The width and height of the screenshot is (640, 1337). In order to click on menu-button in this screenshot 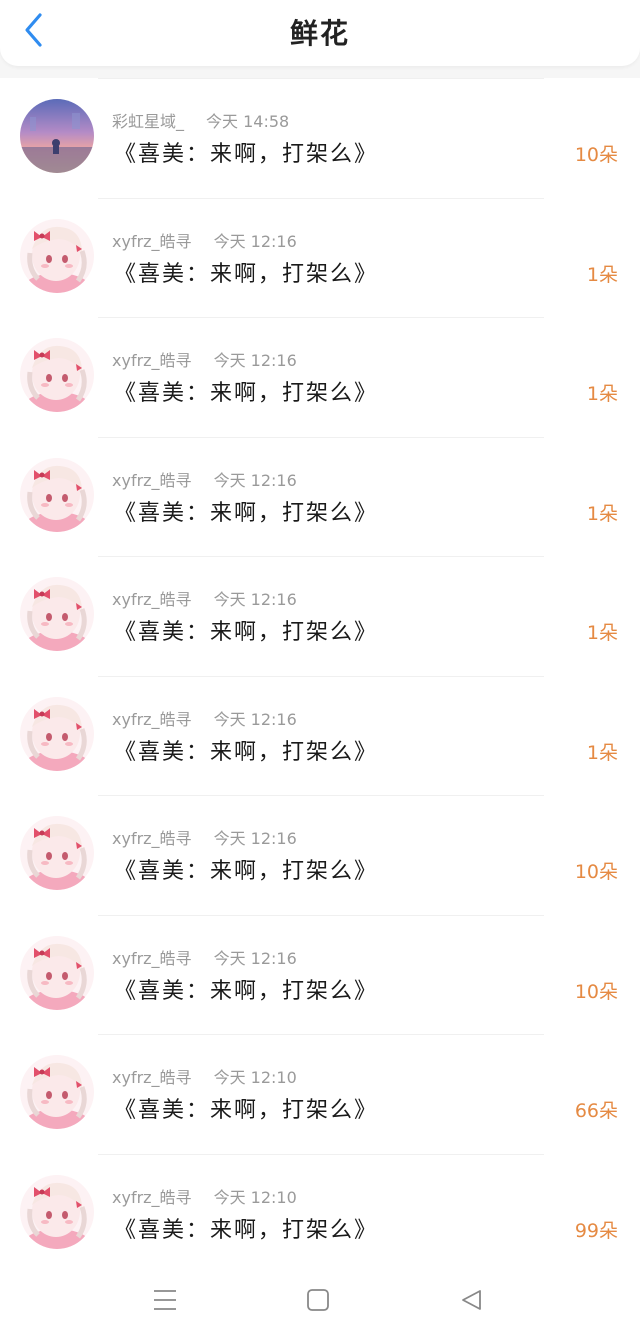, I will do `click(165, 1300)`.